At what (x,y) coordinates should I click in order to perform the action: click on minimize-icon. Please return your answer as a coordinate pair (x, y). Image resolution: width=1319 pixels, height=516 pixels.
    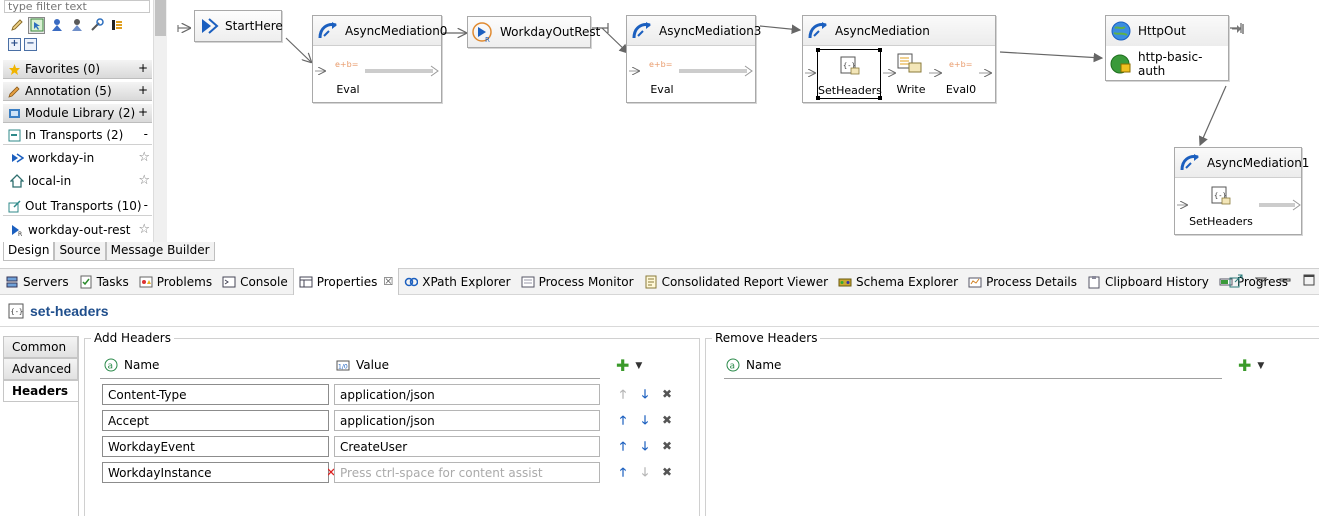
    Looking at the image, I should click on (1285, 282).